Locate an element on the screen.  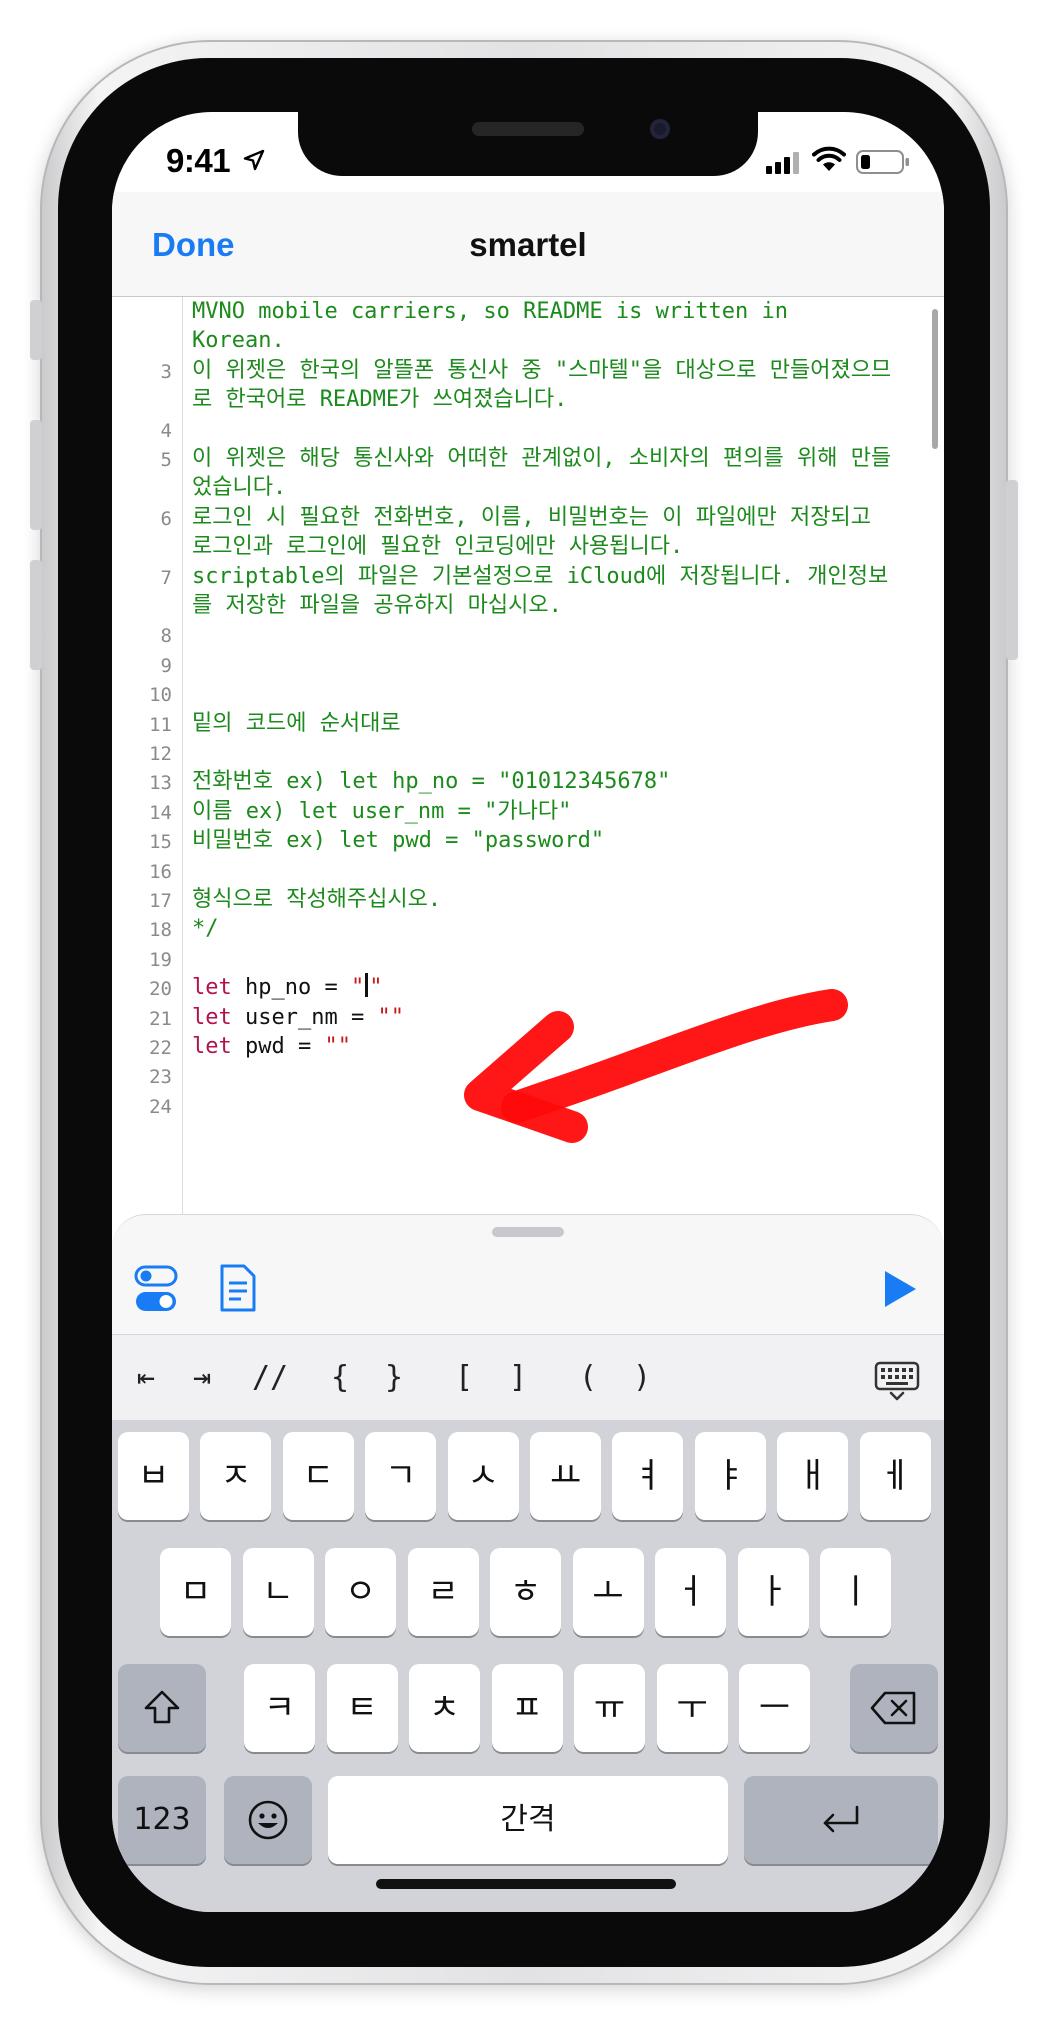
return-key is located at coordinates (841, 1820).